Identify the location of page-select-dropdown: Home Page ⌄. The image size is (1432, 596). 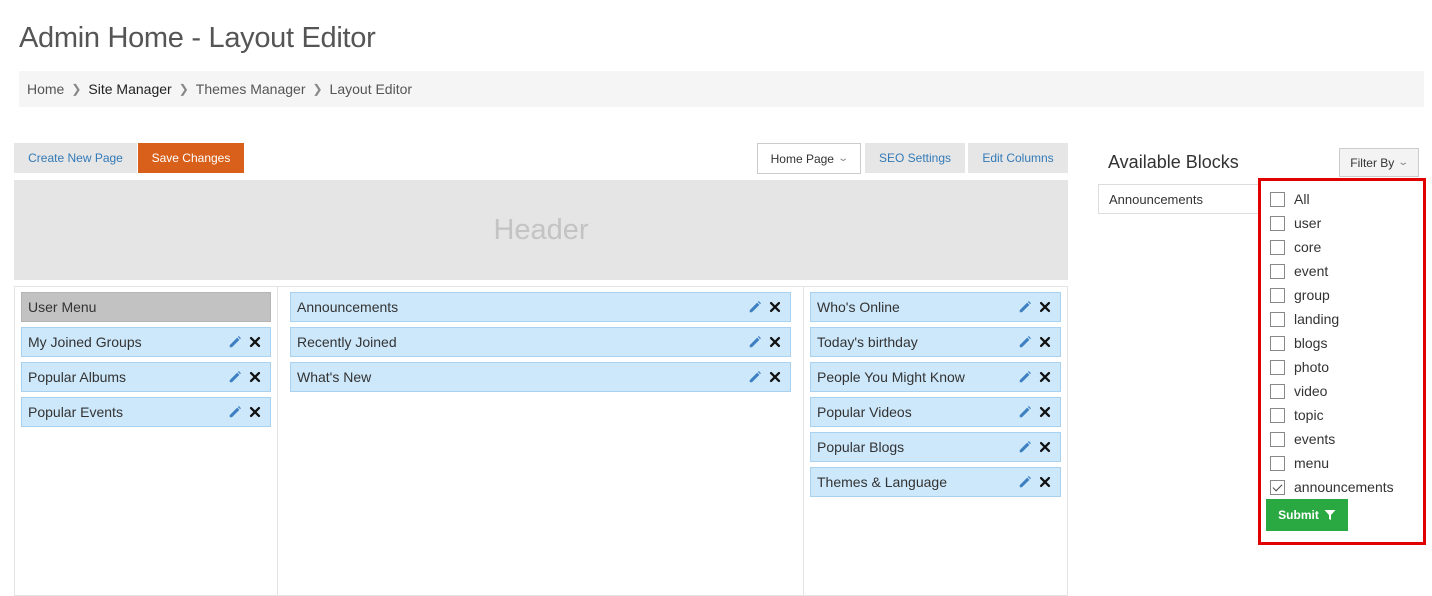
(809, 158).